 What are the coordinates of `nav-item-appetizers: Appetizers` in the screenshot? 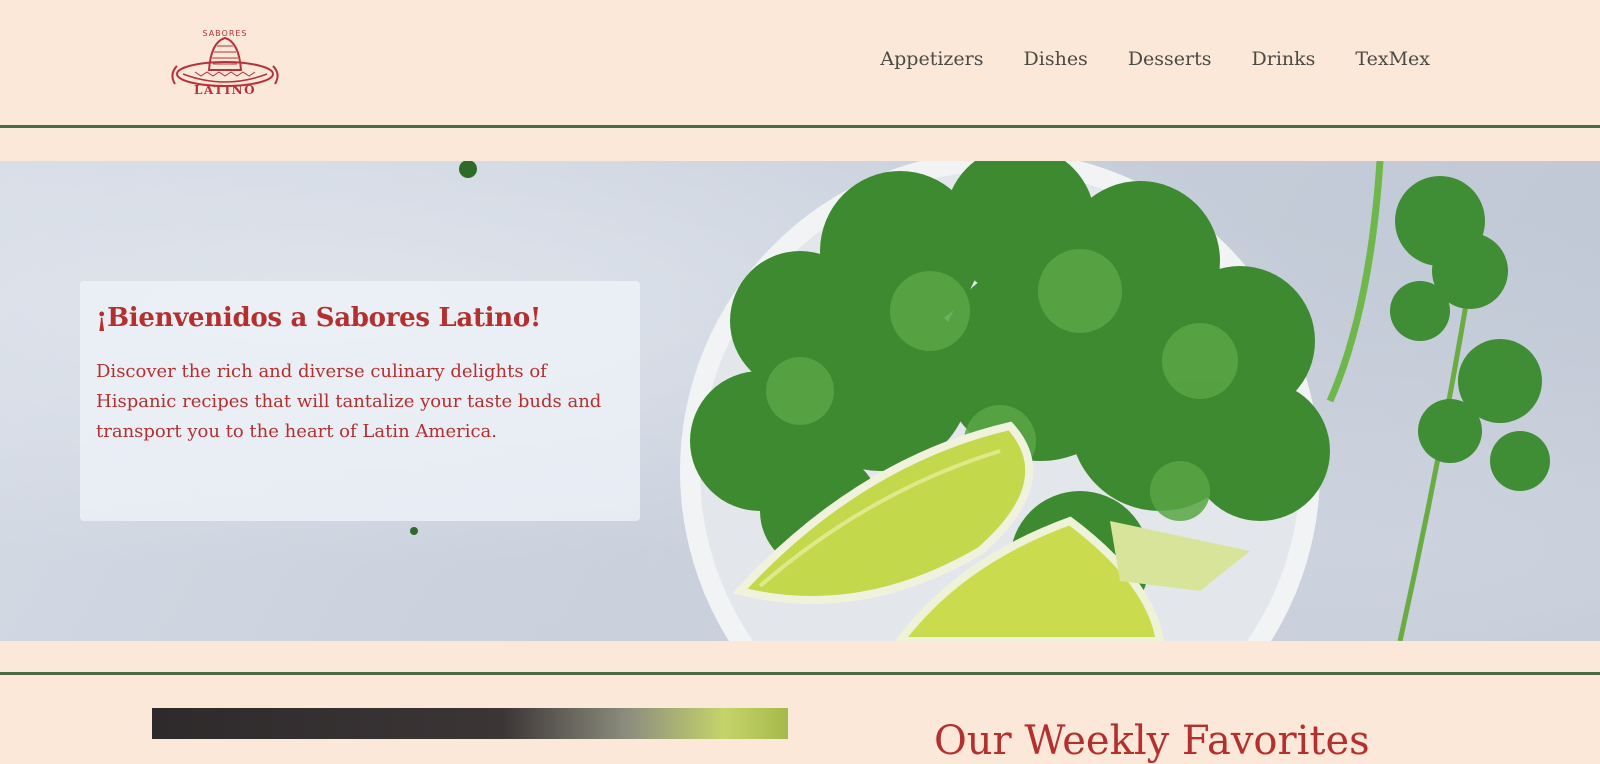 It's located at (931, 59).